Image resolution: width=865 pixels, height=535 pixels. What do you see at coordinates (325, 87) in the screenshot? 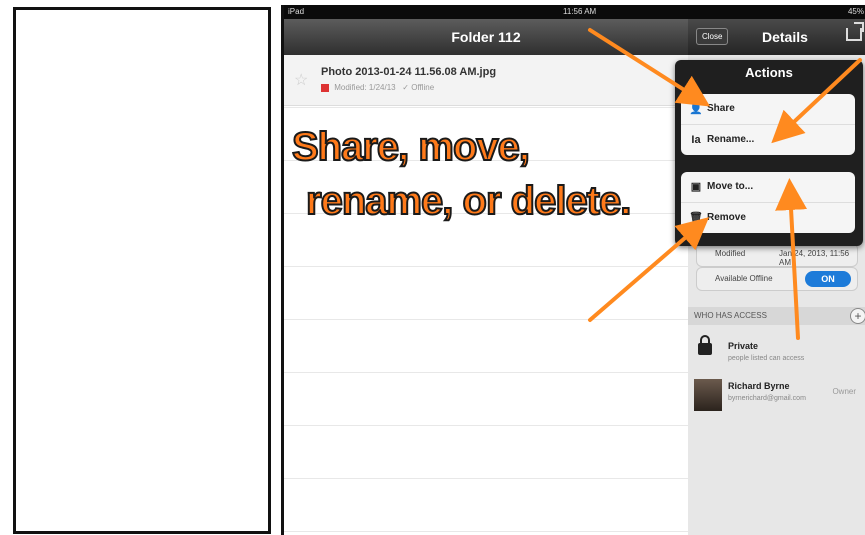
I see `image-file-icon` at bounding box center [325, 87].